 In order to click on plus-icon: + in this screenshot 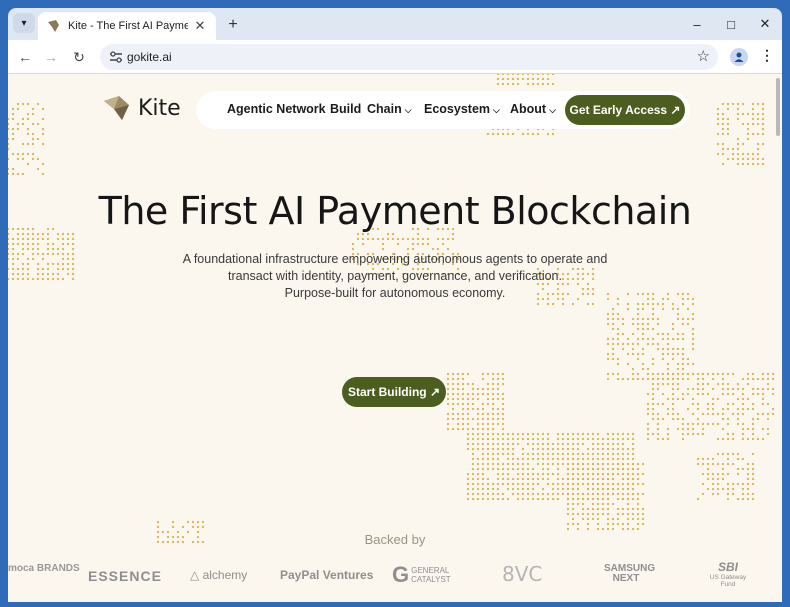, I will do `click(233, 24)`.